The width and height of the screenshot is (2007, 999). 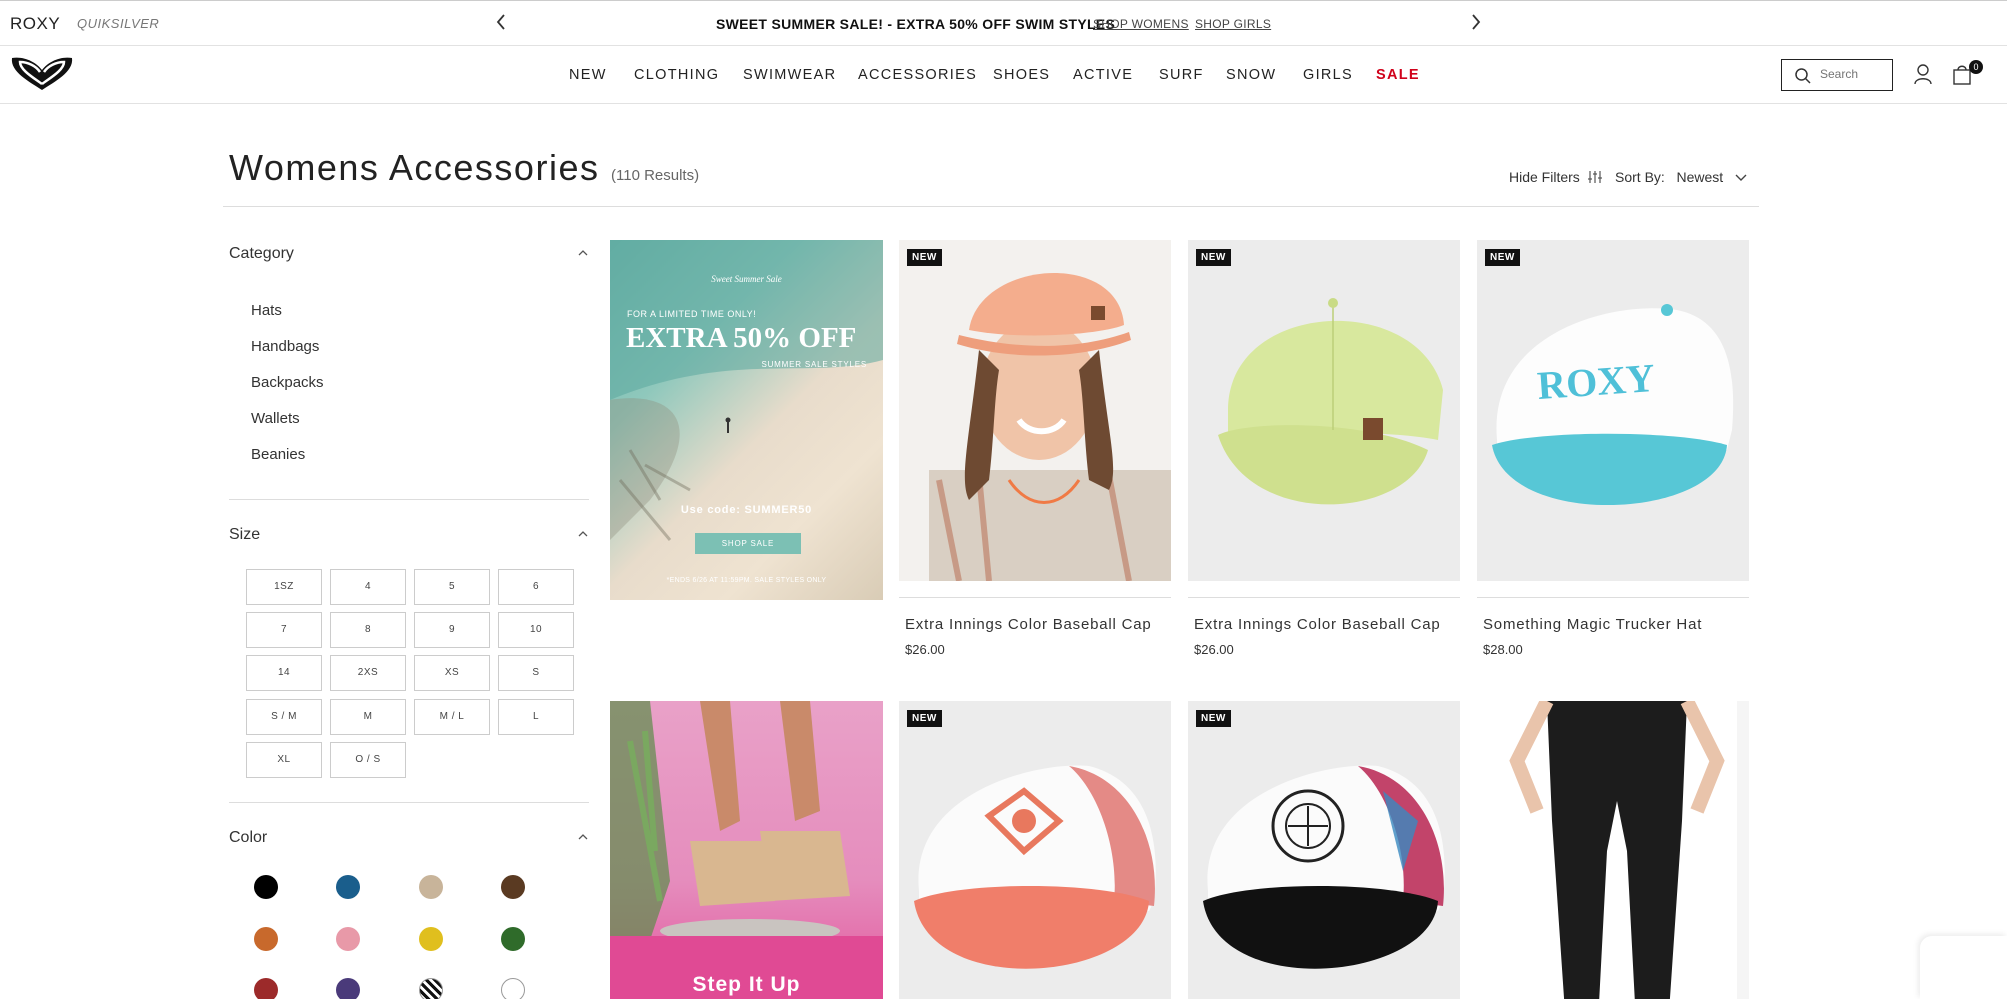 I want to click on size-option: XS, so click(x=452, y=673).